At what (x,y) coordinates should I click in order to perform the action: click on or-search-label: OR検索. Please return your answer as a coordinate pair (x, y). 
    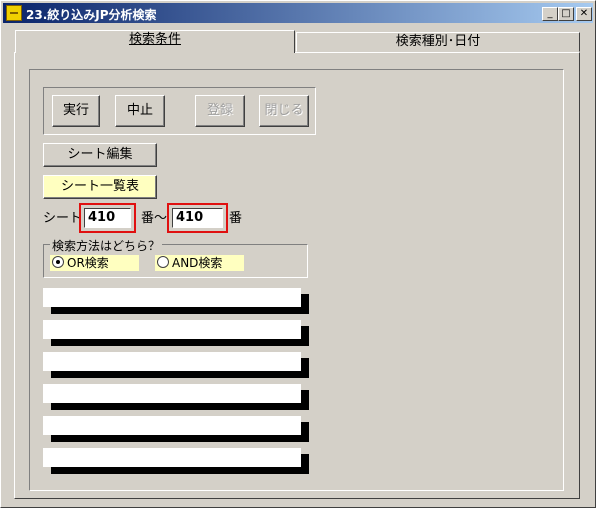
    Looking at the image, I should click on (88, 263).